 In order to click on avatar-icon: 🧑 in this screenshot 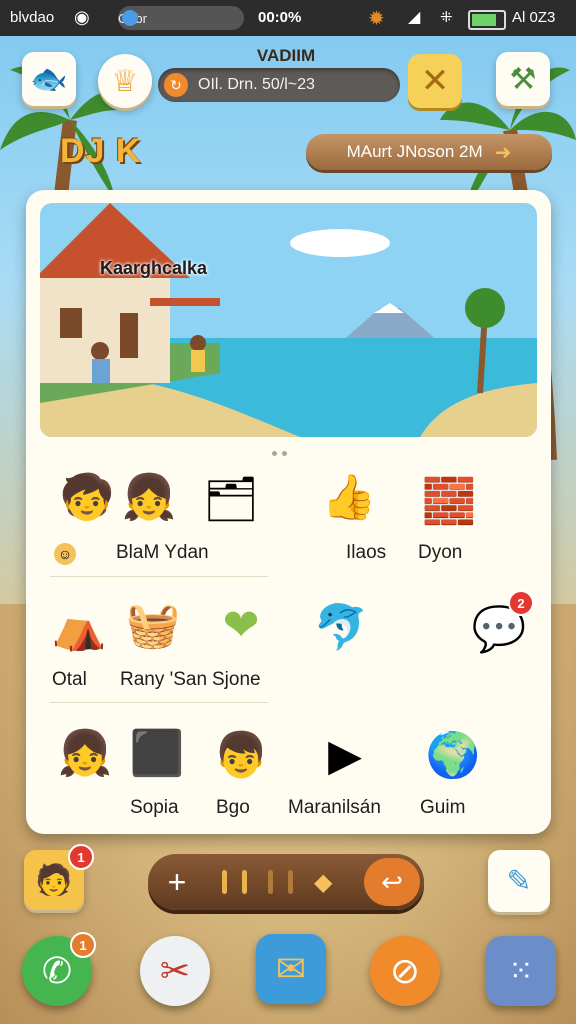, I will do `click(54, 880)`.